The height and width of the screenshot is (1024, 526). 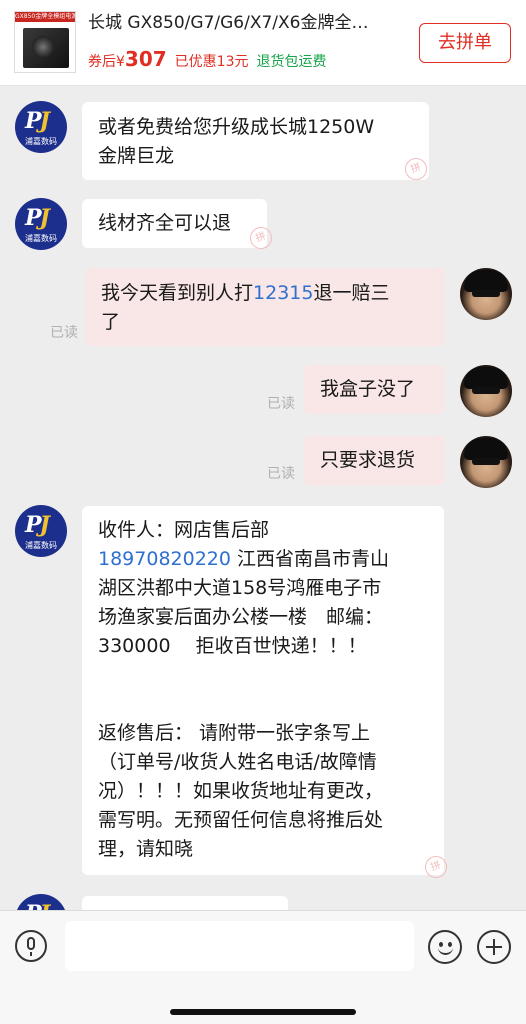 What do you see at coordinates (241, 617) in the screenshot?
I see `message-text: 场渔家宴后面办公楼一楼 邮编：` at bounding box center [241, 617].